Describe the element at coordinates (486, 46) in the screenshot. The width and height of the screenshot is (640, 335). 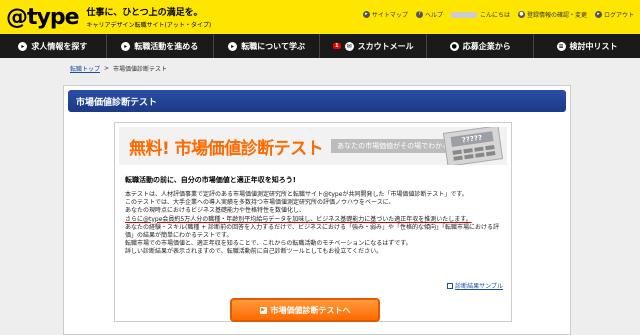
I see `nav-label: 応募企業から` at that location.